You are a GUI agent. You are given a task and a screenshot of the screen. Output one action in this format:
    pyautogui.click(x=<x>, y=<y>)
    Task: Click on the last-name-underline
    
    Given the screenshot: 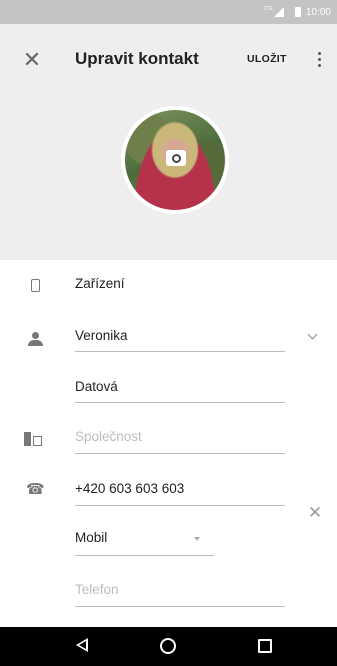 What is the action you would take?
    pyautogui.click(x=180, y=402)
    